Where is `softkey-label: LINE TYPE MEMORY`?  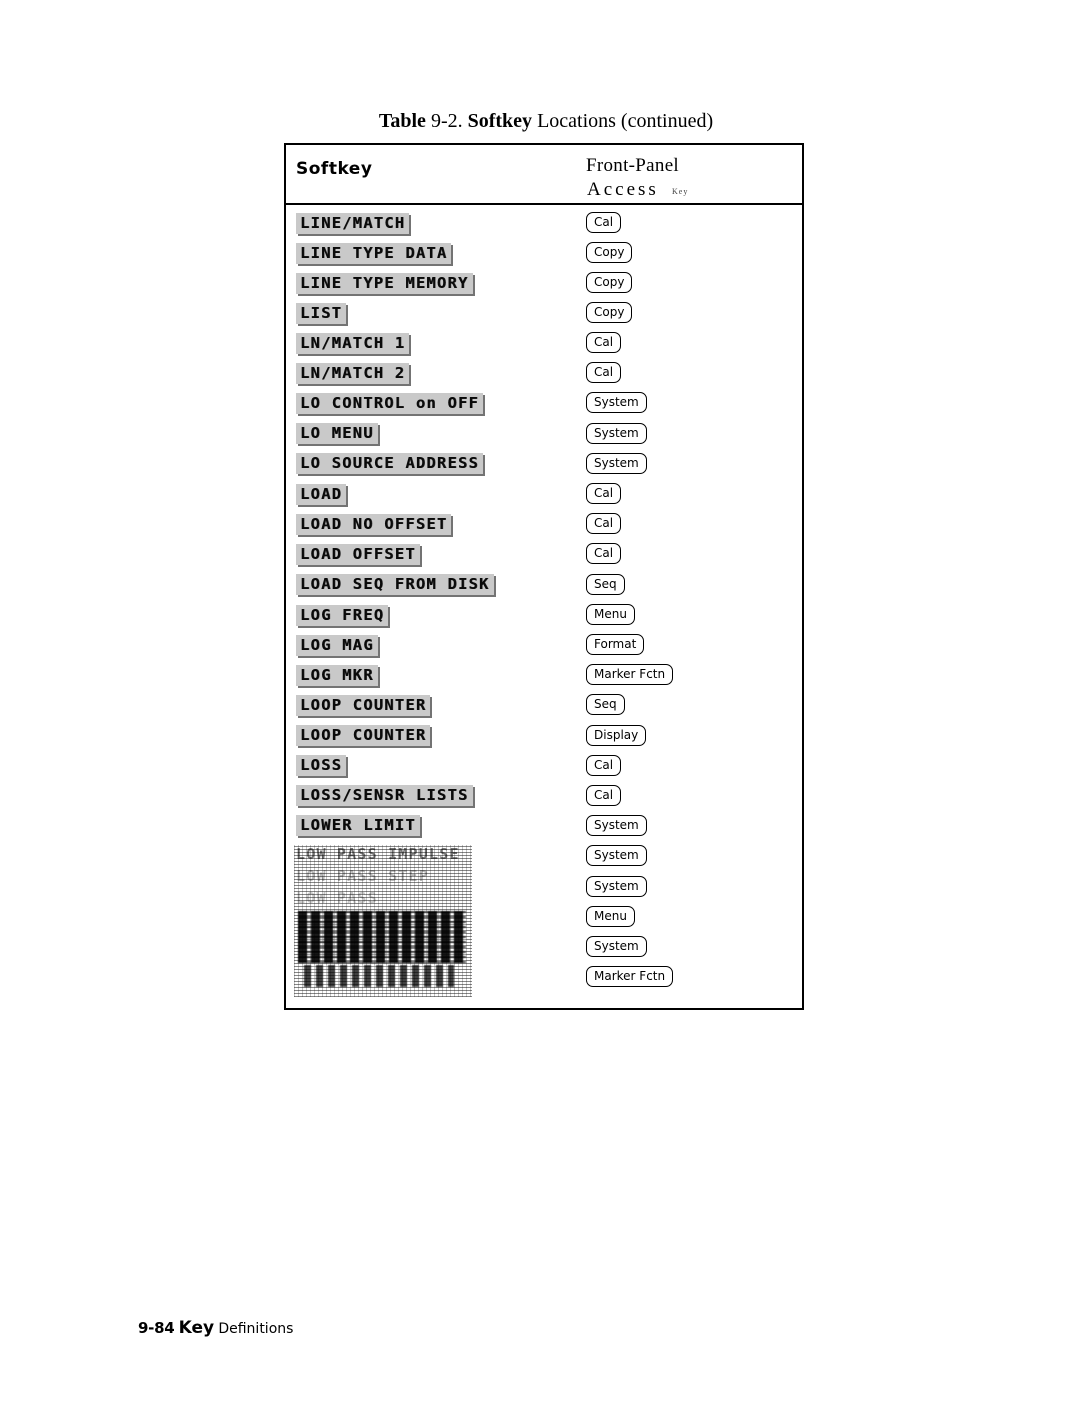
softkey-label: LINE TYPE MEMORY is located at coordinates (384, 283).